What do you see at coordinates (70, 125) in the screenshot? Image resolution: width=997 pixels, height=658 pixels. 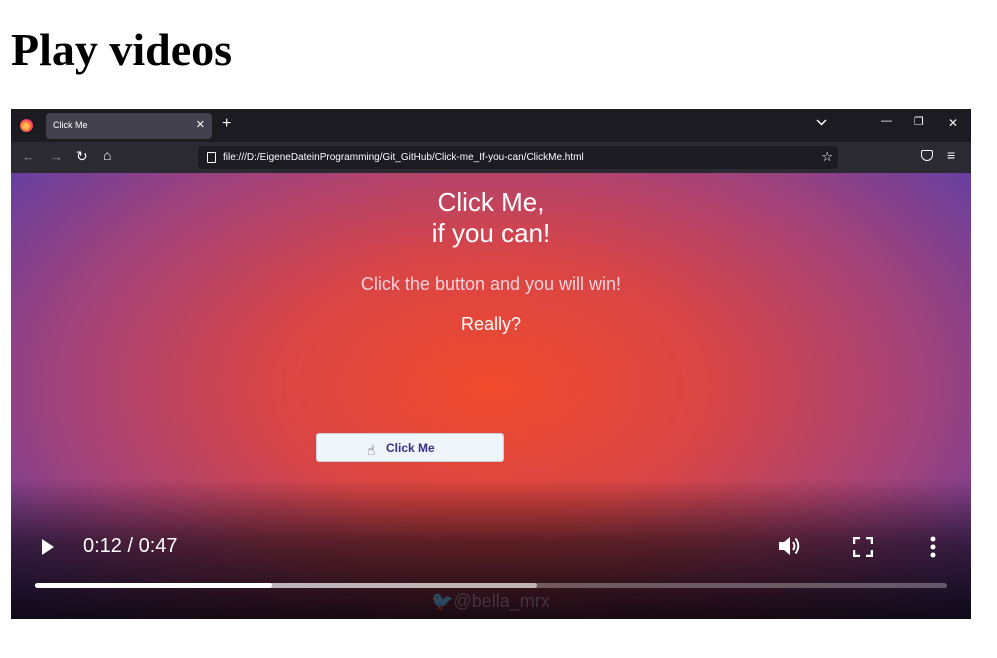 I see `tab-title: Click Me` at bounding box center [70, 125].